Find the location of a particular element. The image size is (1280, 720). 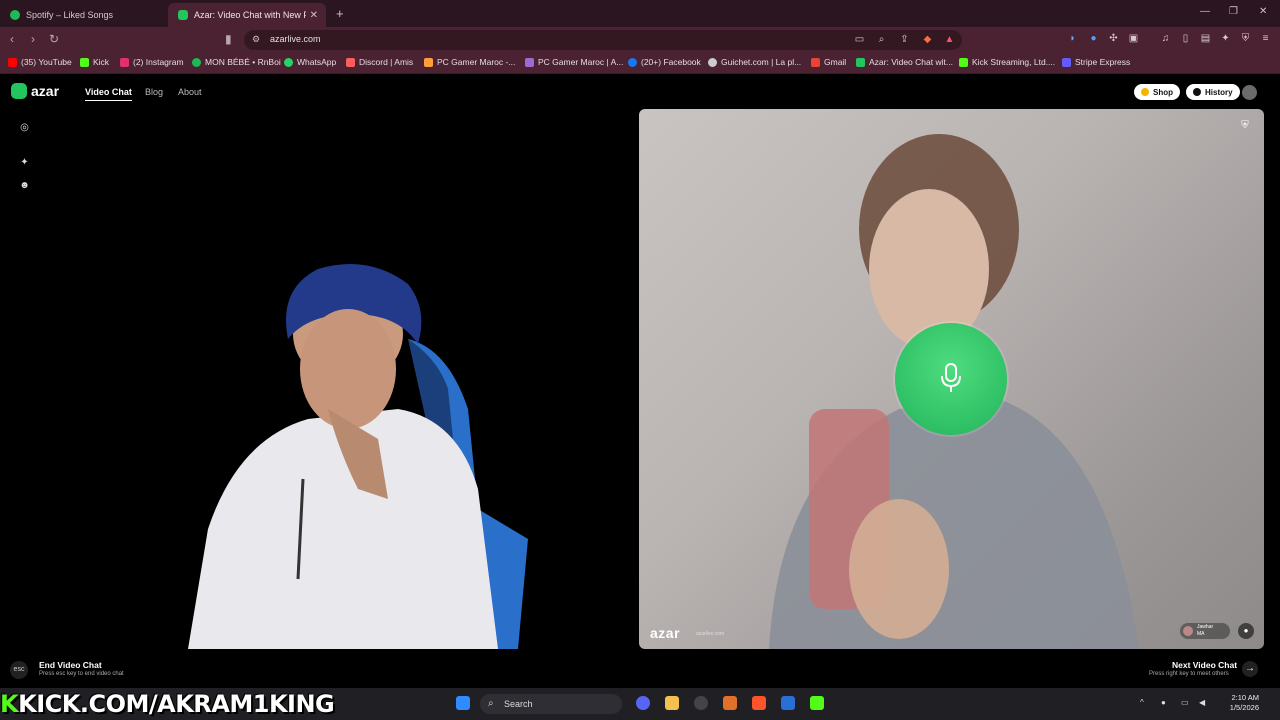

shield-icon: ⛨ is located at coordinates (1245, 38).